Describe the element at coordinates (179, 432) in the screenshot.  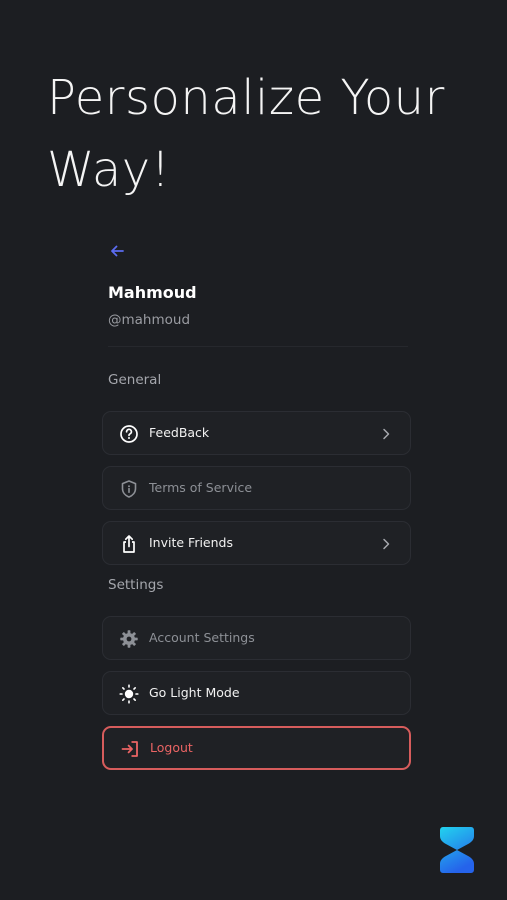
I see `menu-item-feedback-label: FeedBack` at that location.